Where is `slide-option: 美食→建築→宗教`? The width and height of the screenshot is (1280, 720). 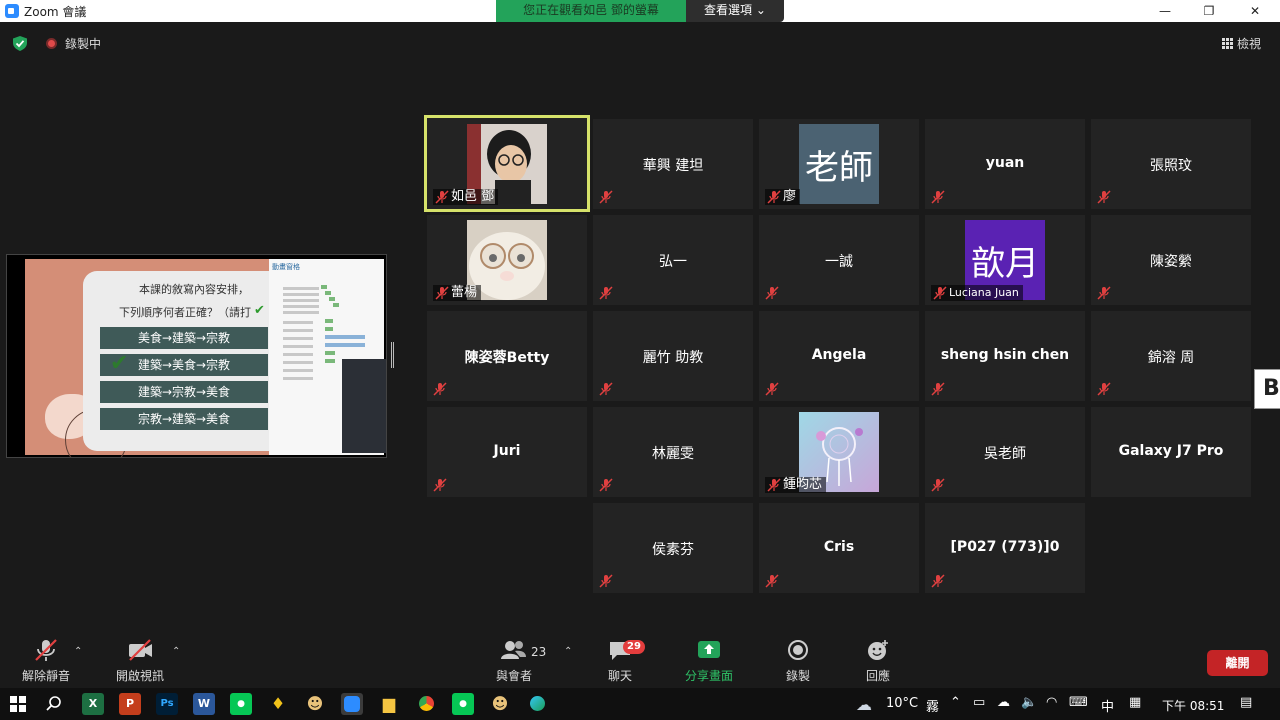 slide-option: 美食→建築→宗教 is located at coordinates (184, 338).